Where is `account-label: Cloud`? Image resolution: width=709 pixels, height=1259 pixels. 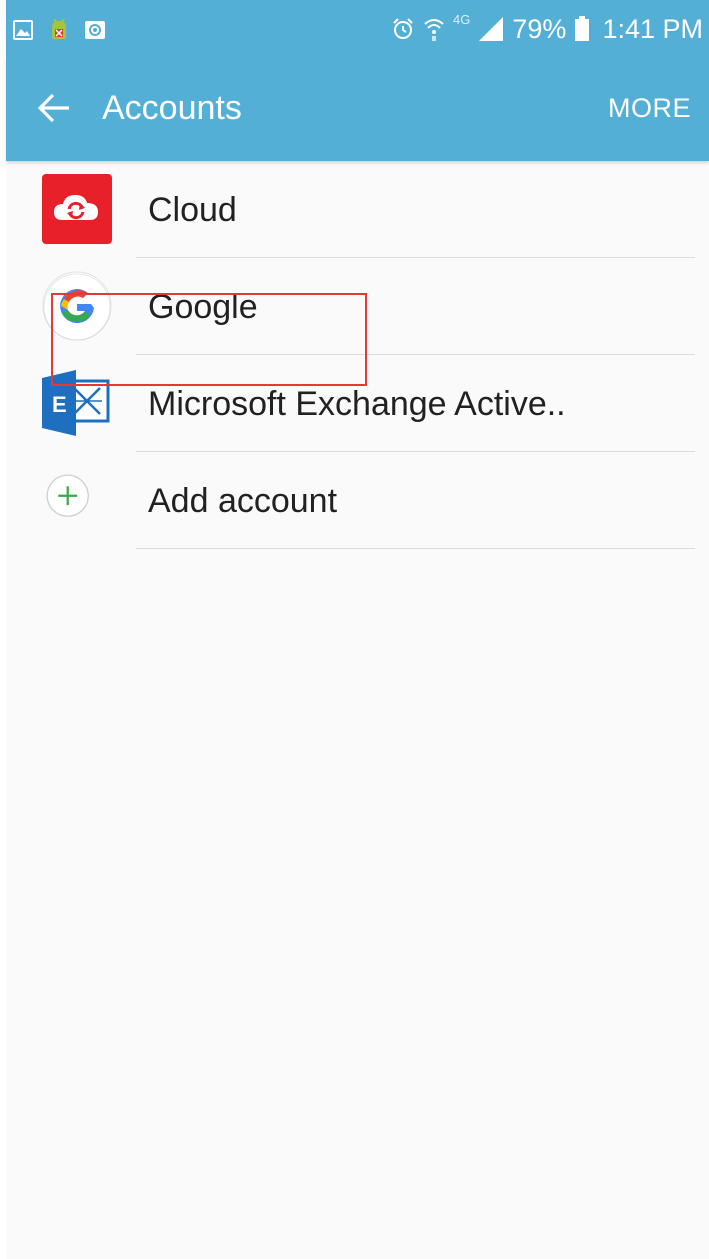
account-label: Cloud is located at coordinates (192, 210).